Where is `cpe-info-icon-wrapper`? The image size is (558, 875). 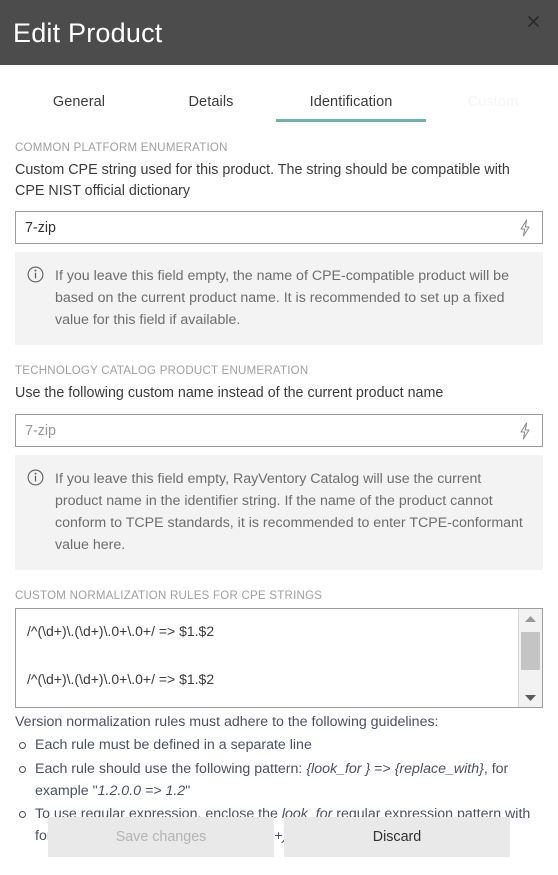
cpe-info-icon-wrapper is located at coordinates (38, 298).